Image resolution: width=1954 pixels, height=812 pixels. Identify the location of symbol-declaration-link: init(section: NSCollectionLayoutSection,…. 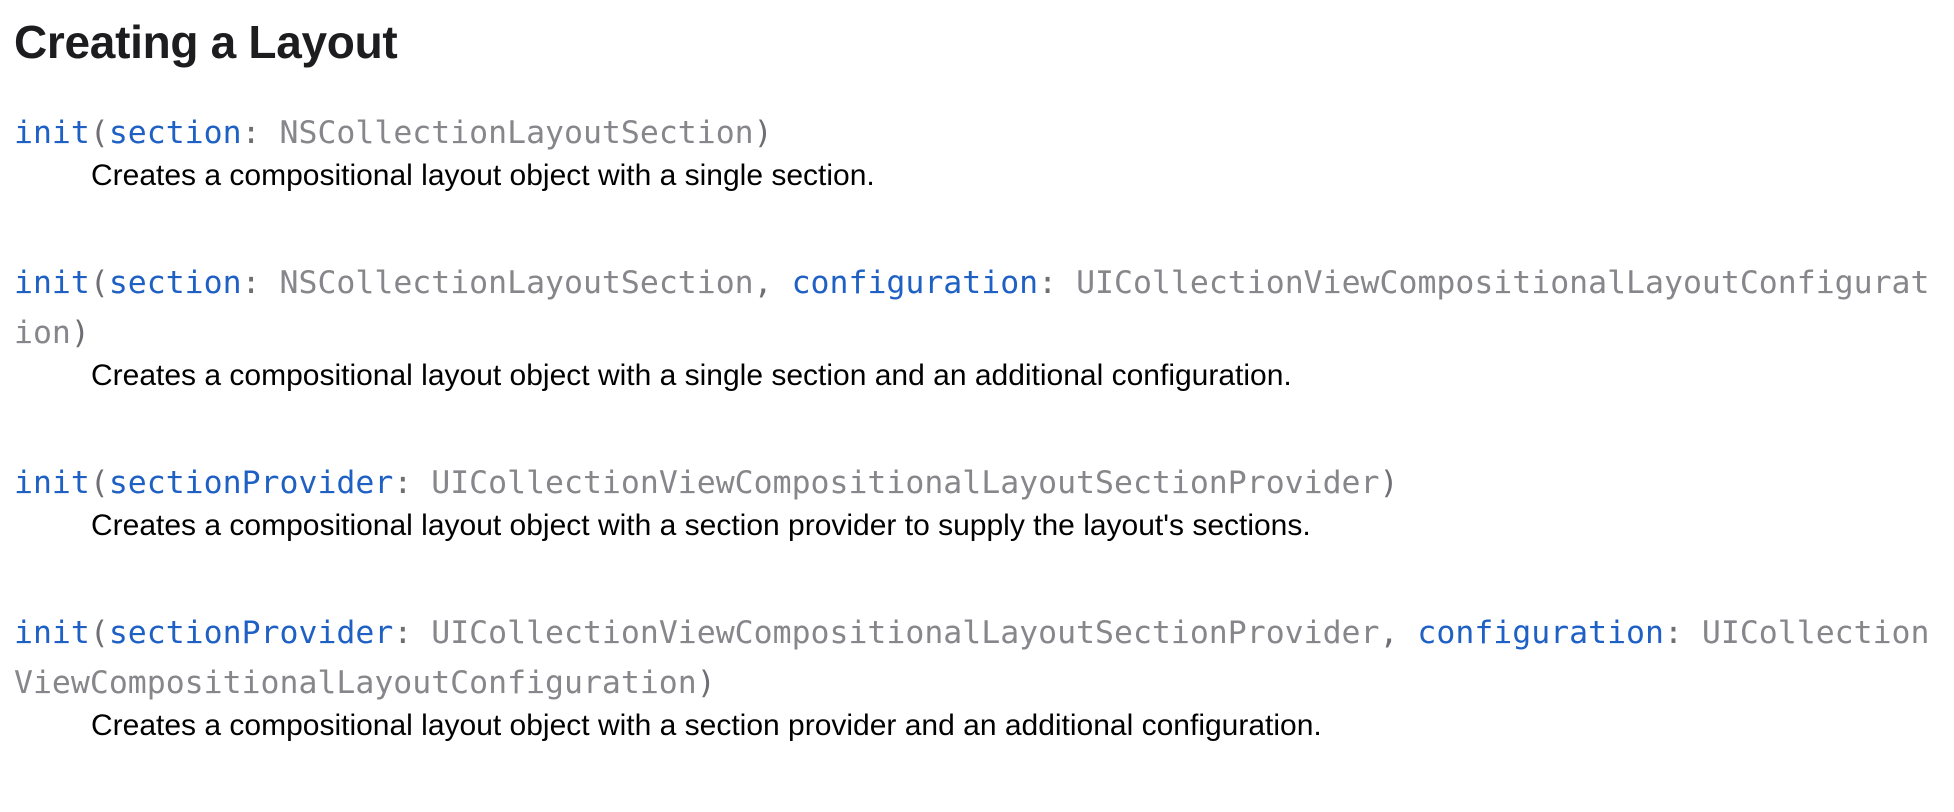
(979, 308).